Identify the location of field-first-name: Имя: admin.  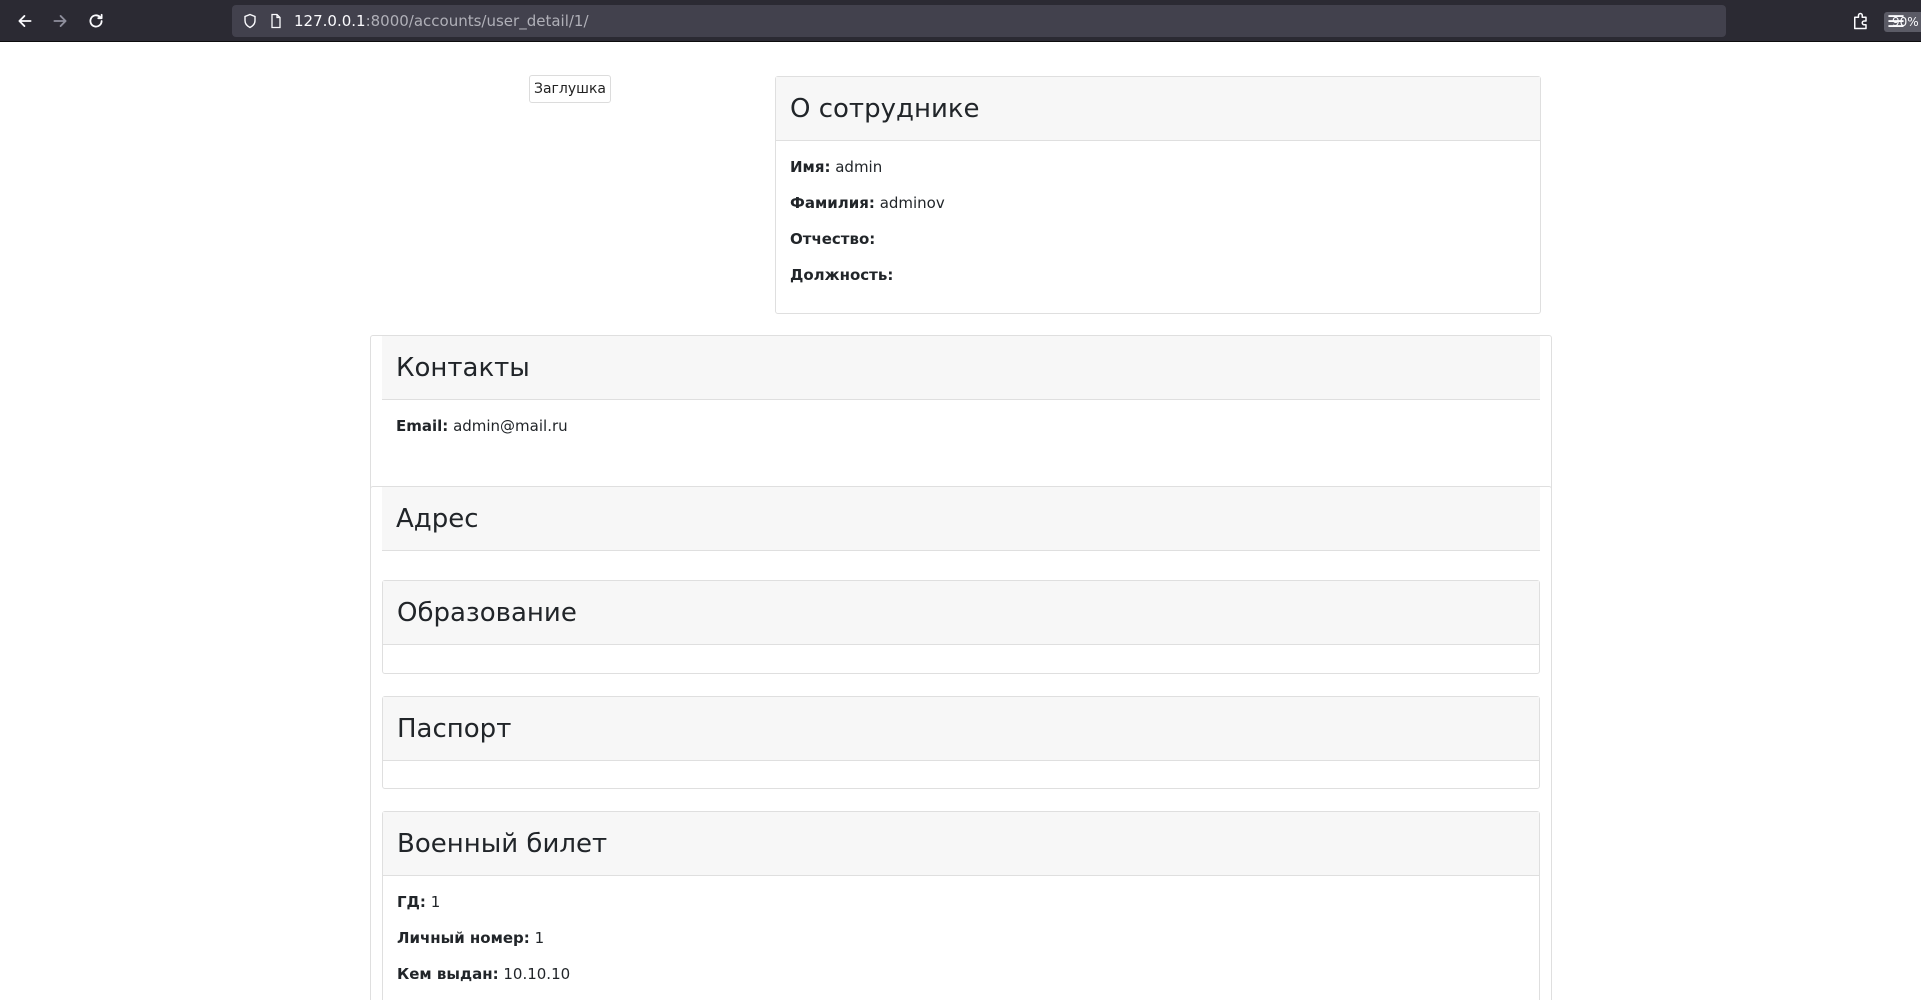
(1158, 167).